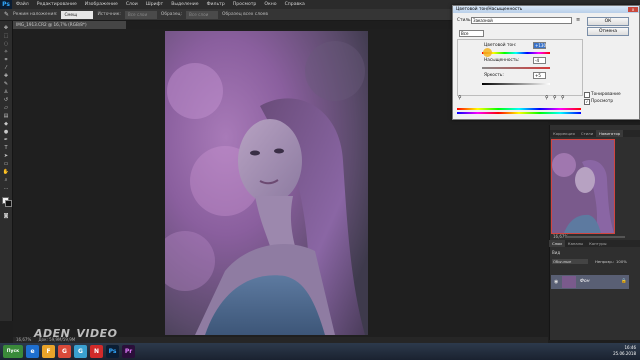 This screenshot has height=360, width=640. I want to click on sample-all-checkbox-label: Образец всех слоев, so click(245, 14).